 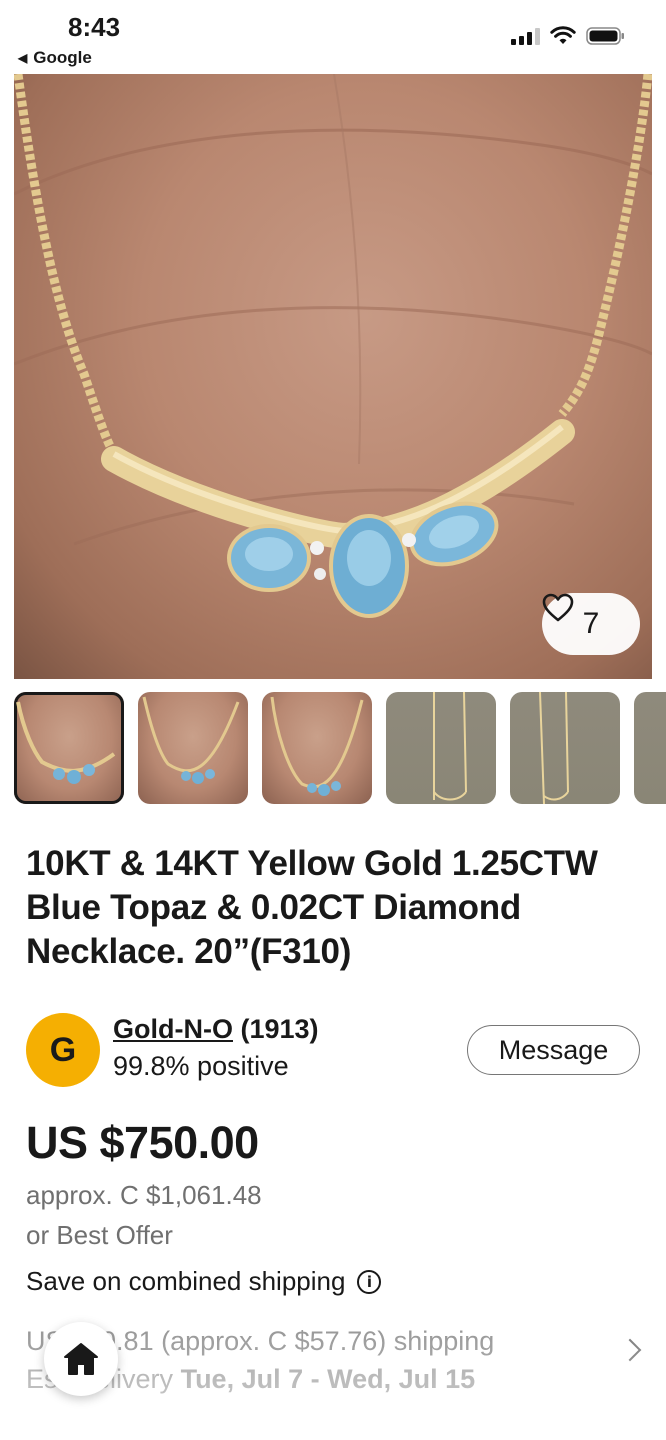 What do you see at coordinates (553, 1050) in the screenshot?
I see `message-seller-button: Message` at bounding box center [553, 1050].